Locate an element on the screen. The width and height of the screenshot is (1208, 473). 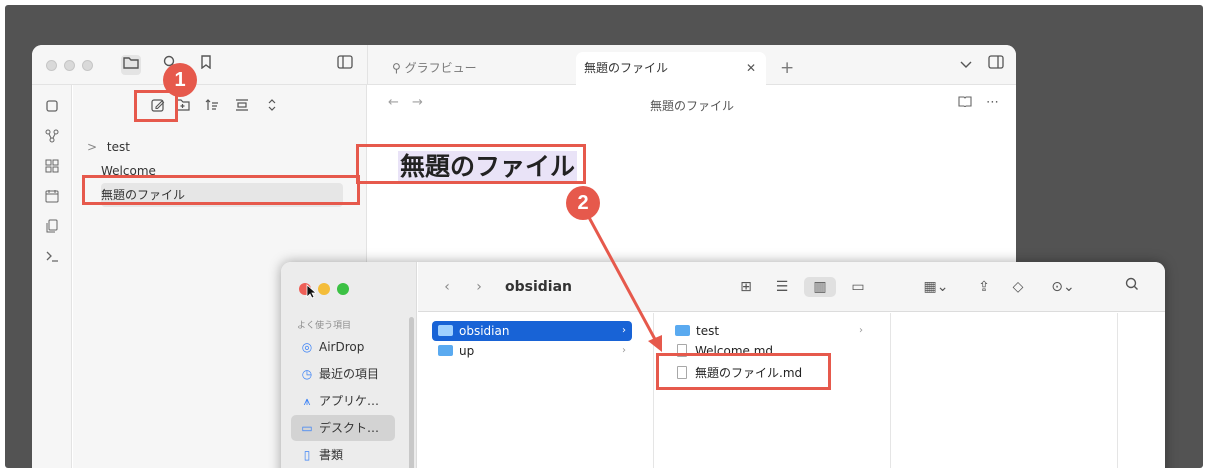
annotation-arrow is located at coordinates (622, 280).